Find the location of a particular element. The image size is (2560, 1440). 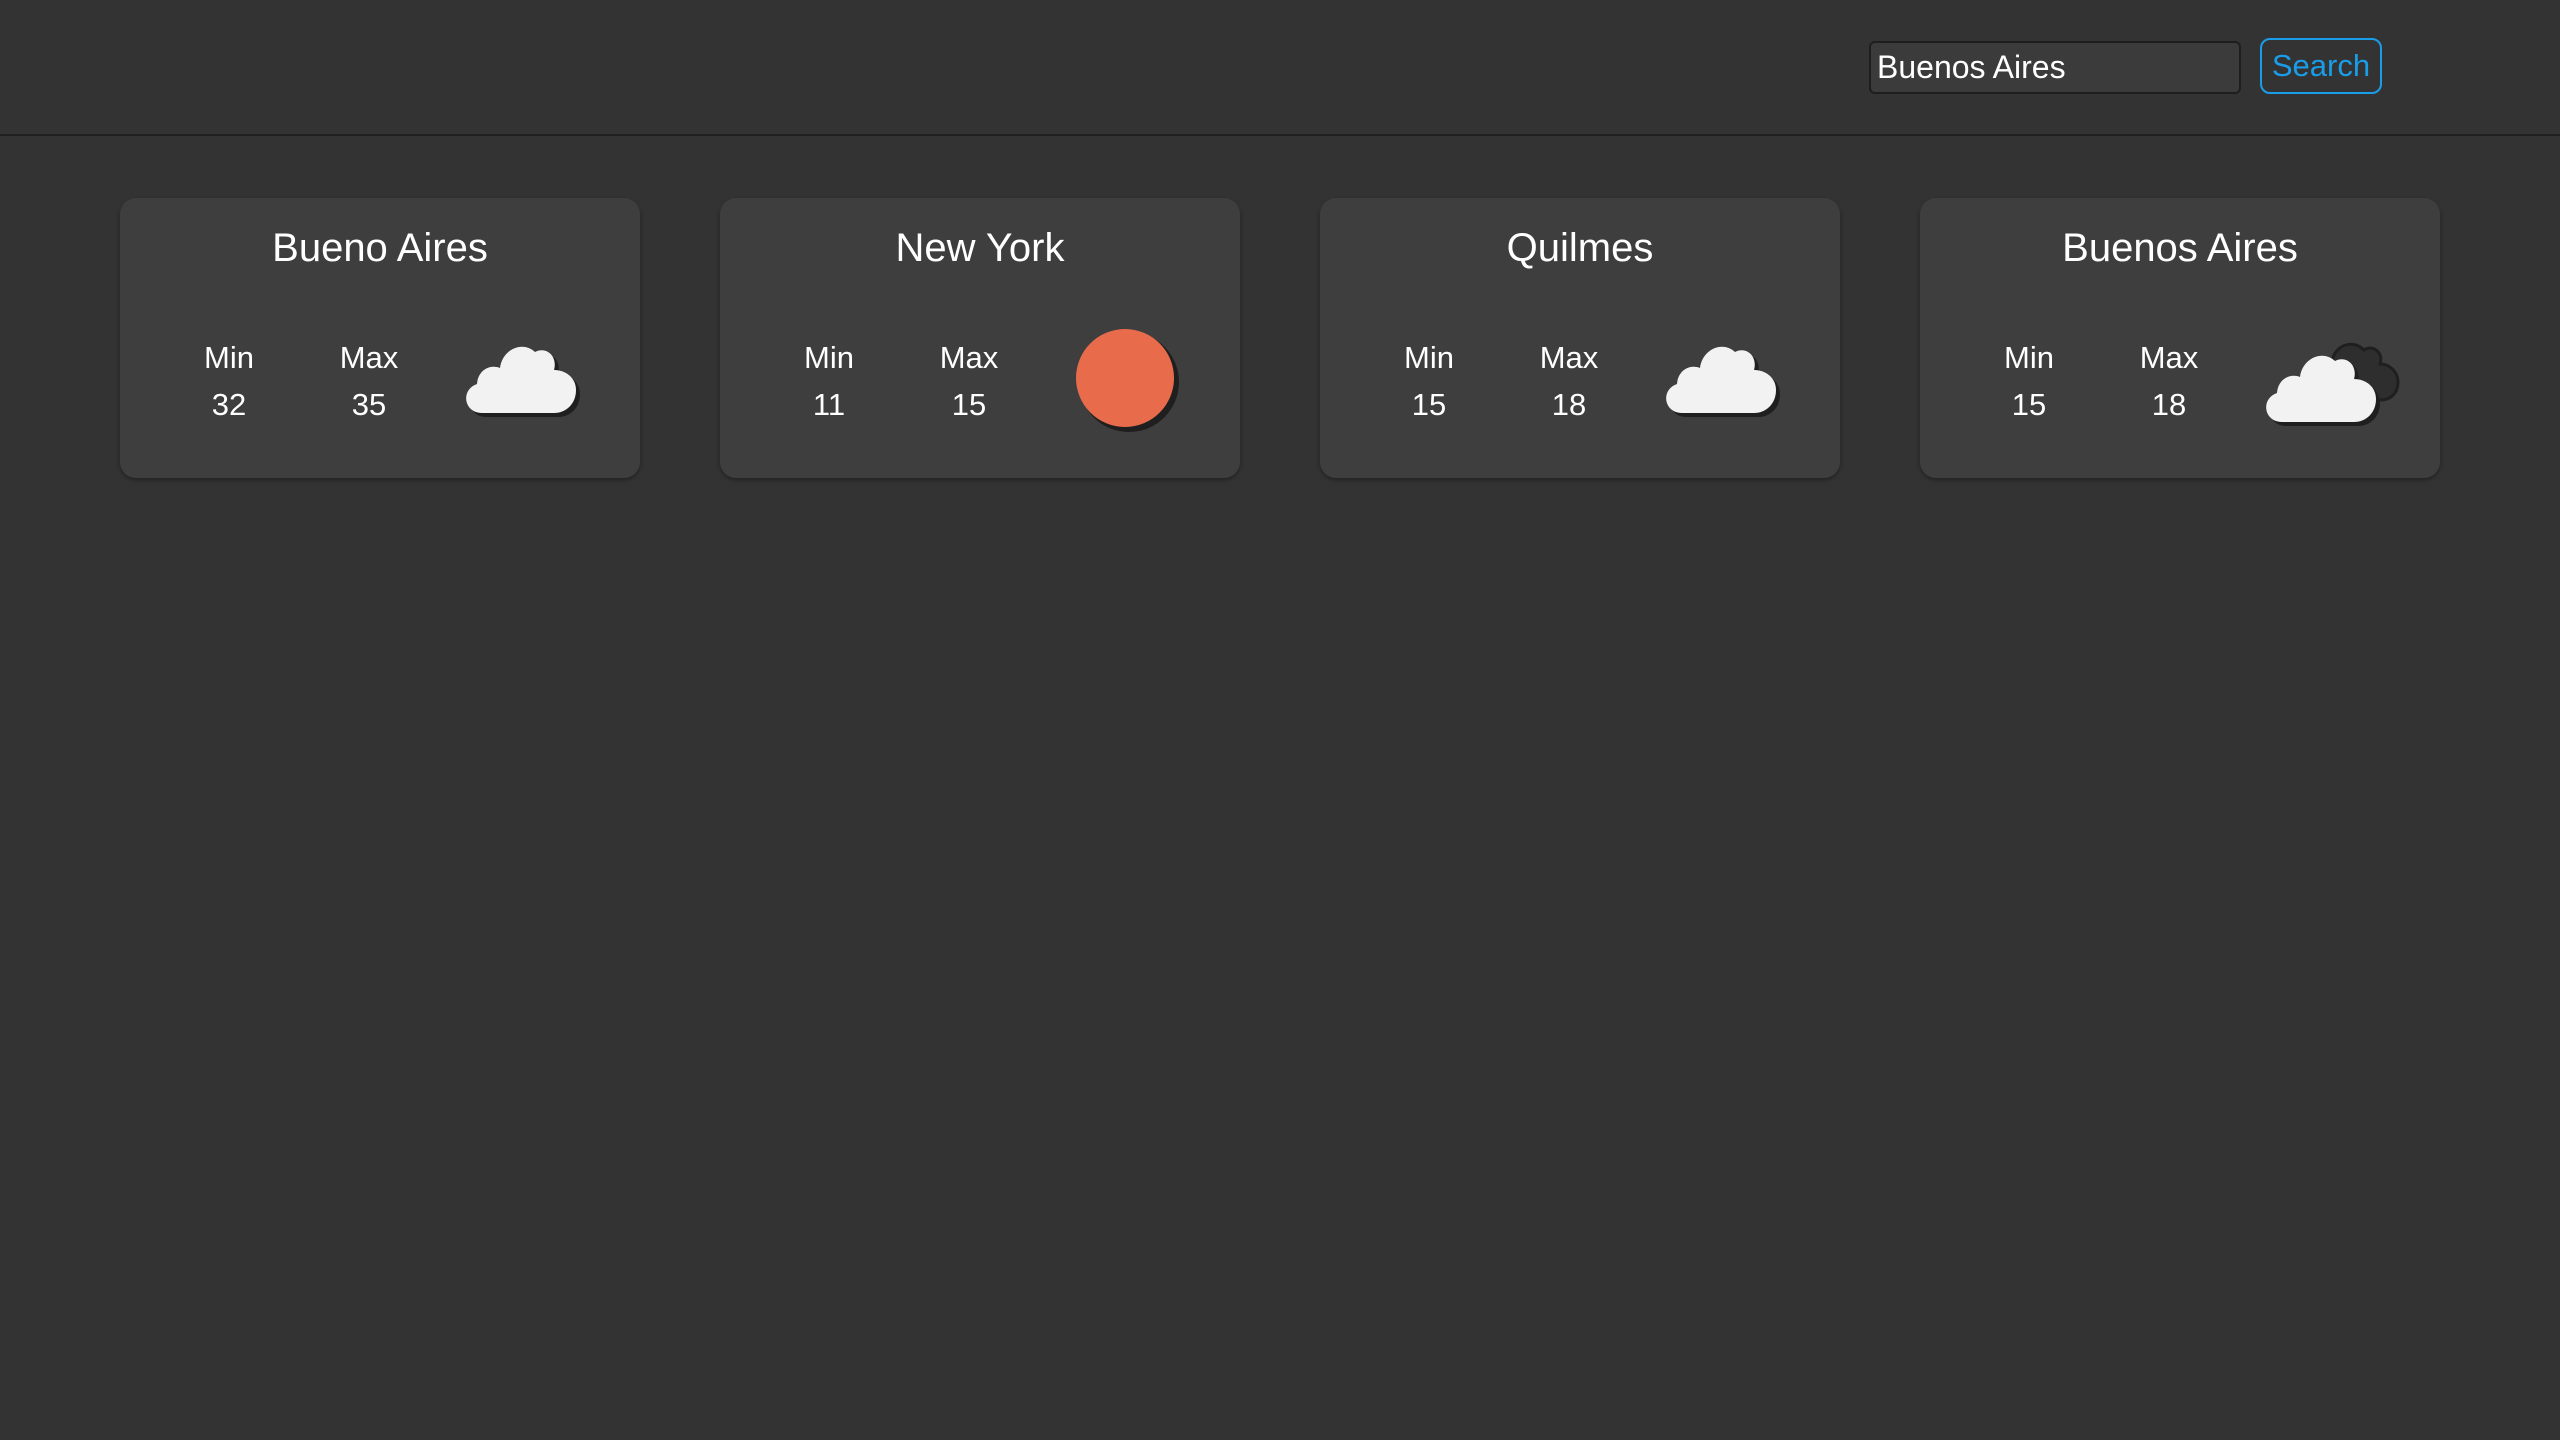

weather-card: Bueno Aires Min 32 Max 35 is located at coordinates (380, 338).